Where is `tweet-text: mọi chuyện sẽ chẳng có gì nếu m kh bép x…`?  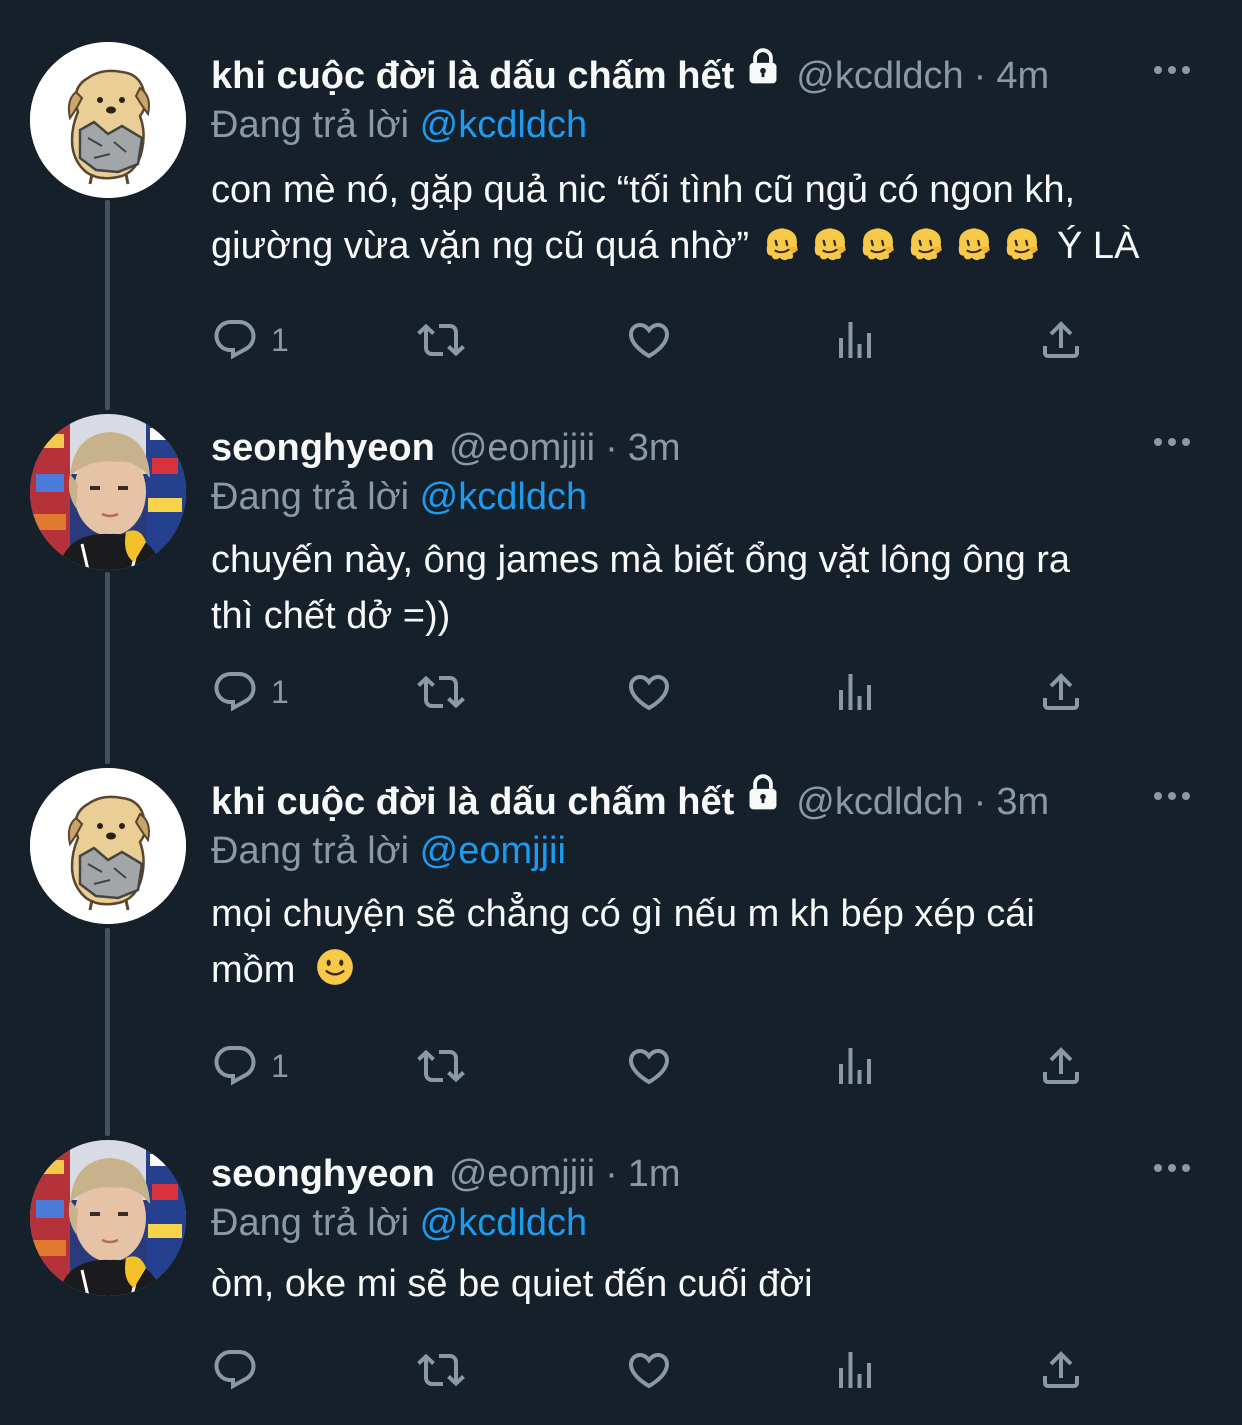
tweet-text: mọi chuyện sẽ chẳng có gì nếu m kh bép x… is located at coordinates (706, 942).